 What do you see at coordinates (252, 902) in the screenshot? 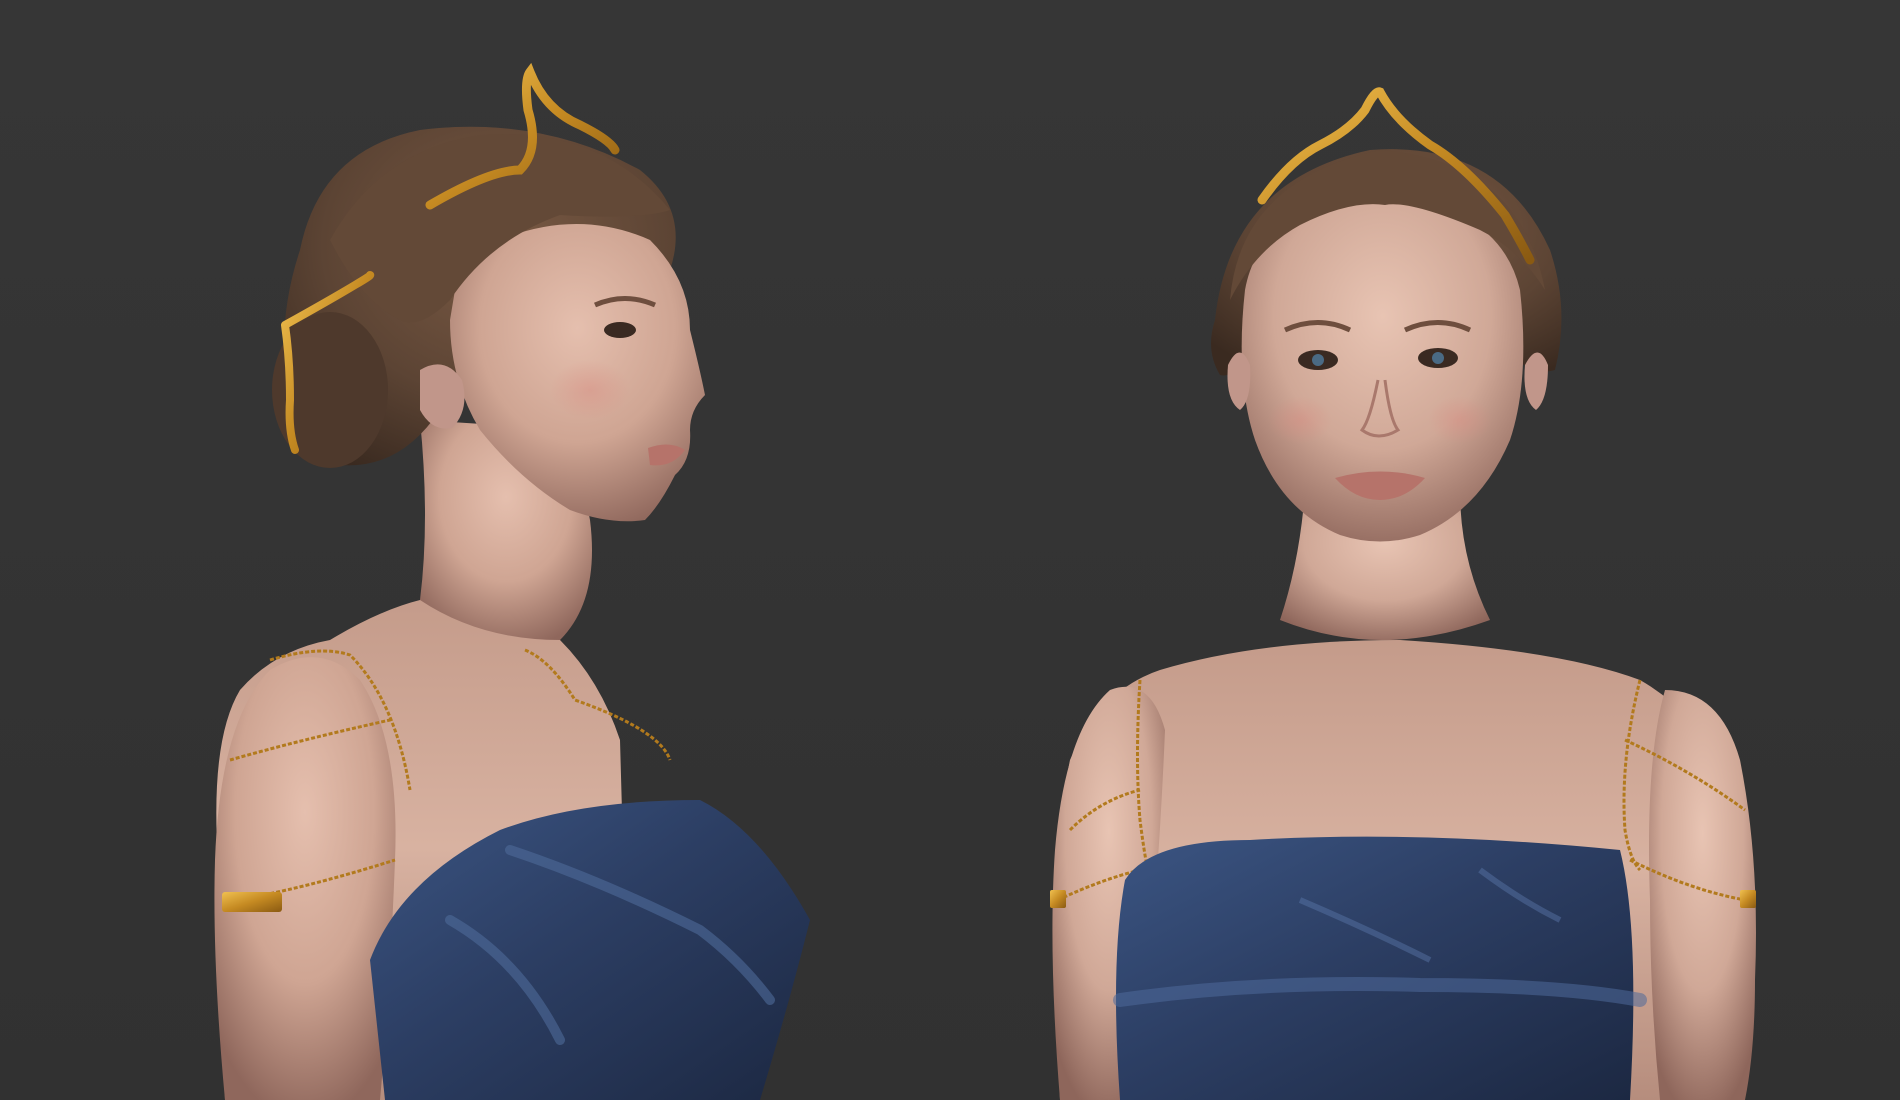
I see `profile-armband` at bounding box center [252, 902].